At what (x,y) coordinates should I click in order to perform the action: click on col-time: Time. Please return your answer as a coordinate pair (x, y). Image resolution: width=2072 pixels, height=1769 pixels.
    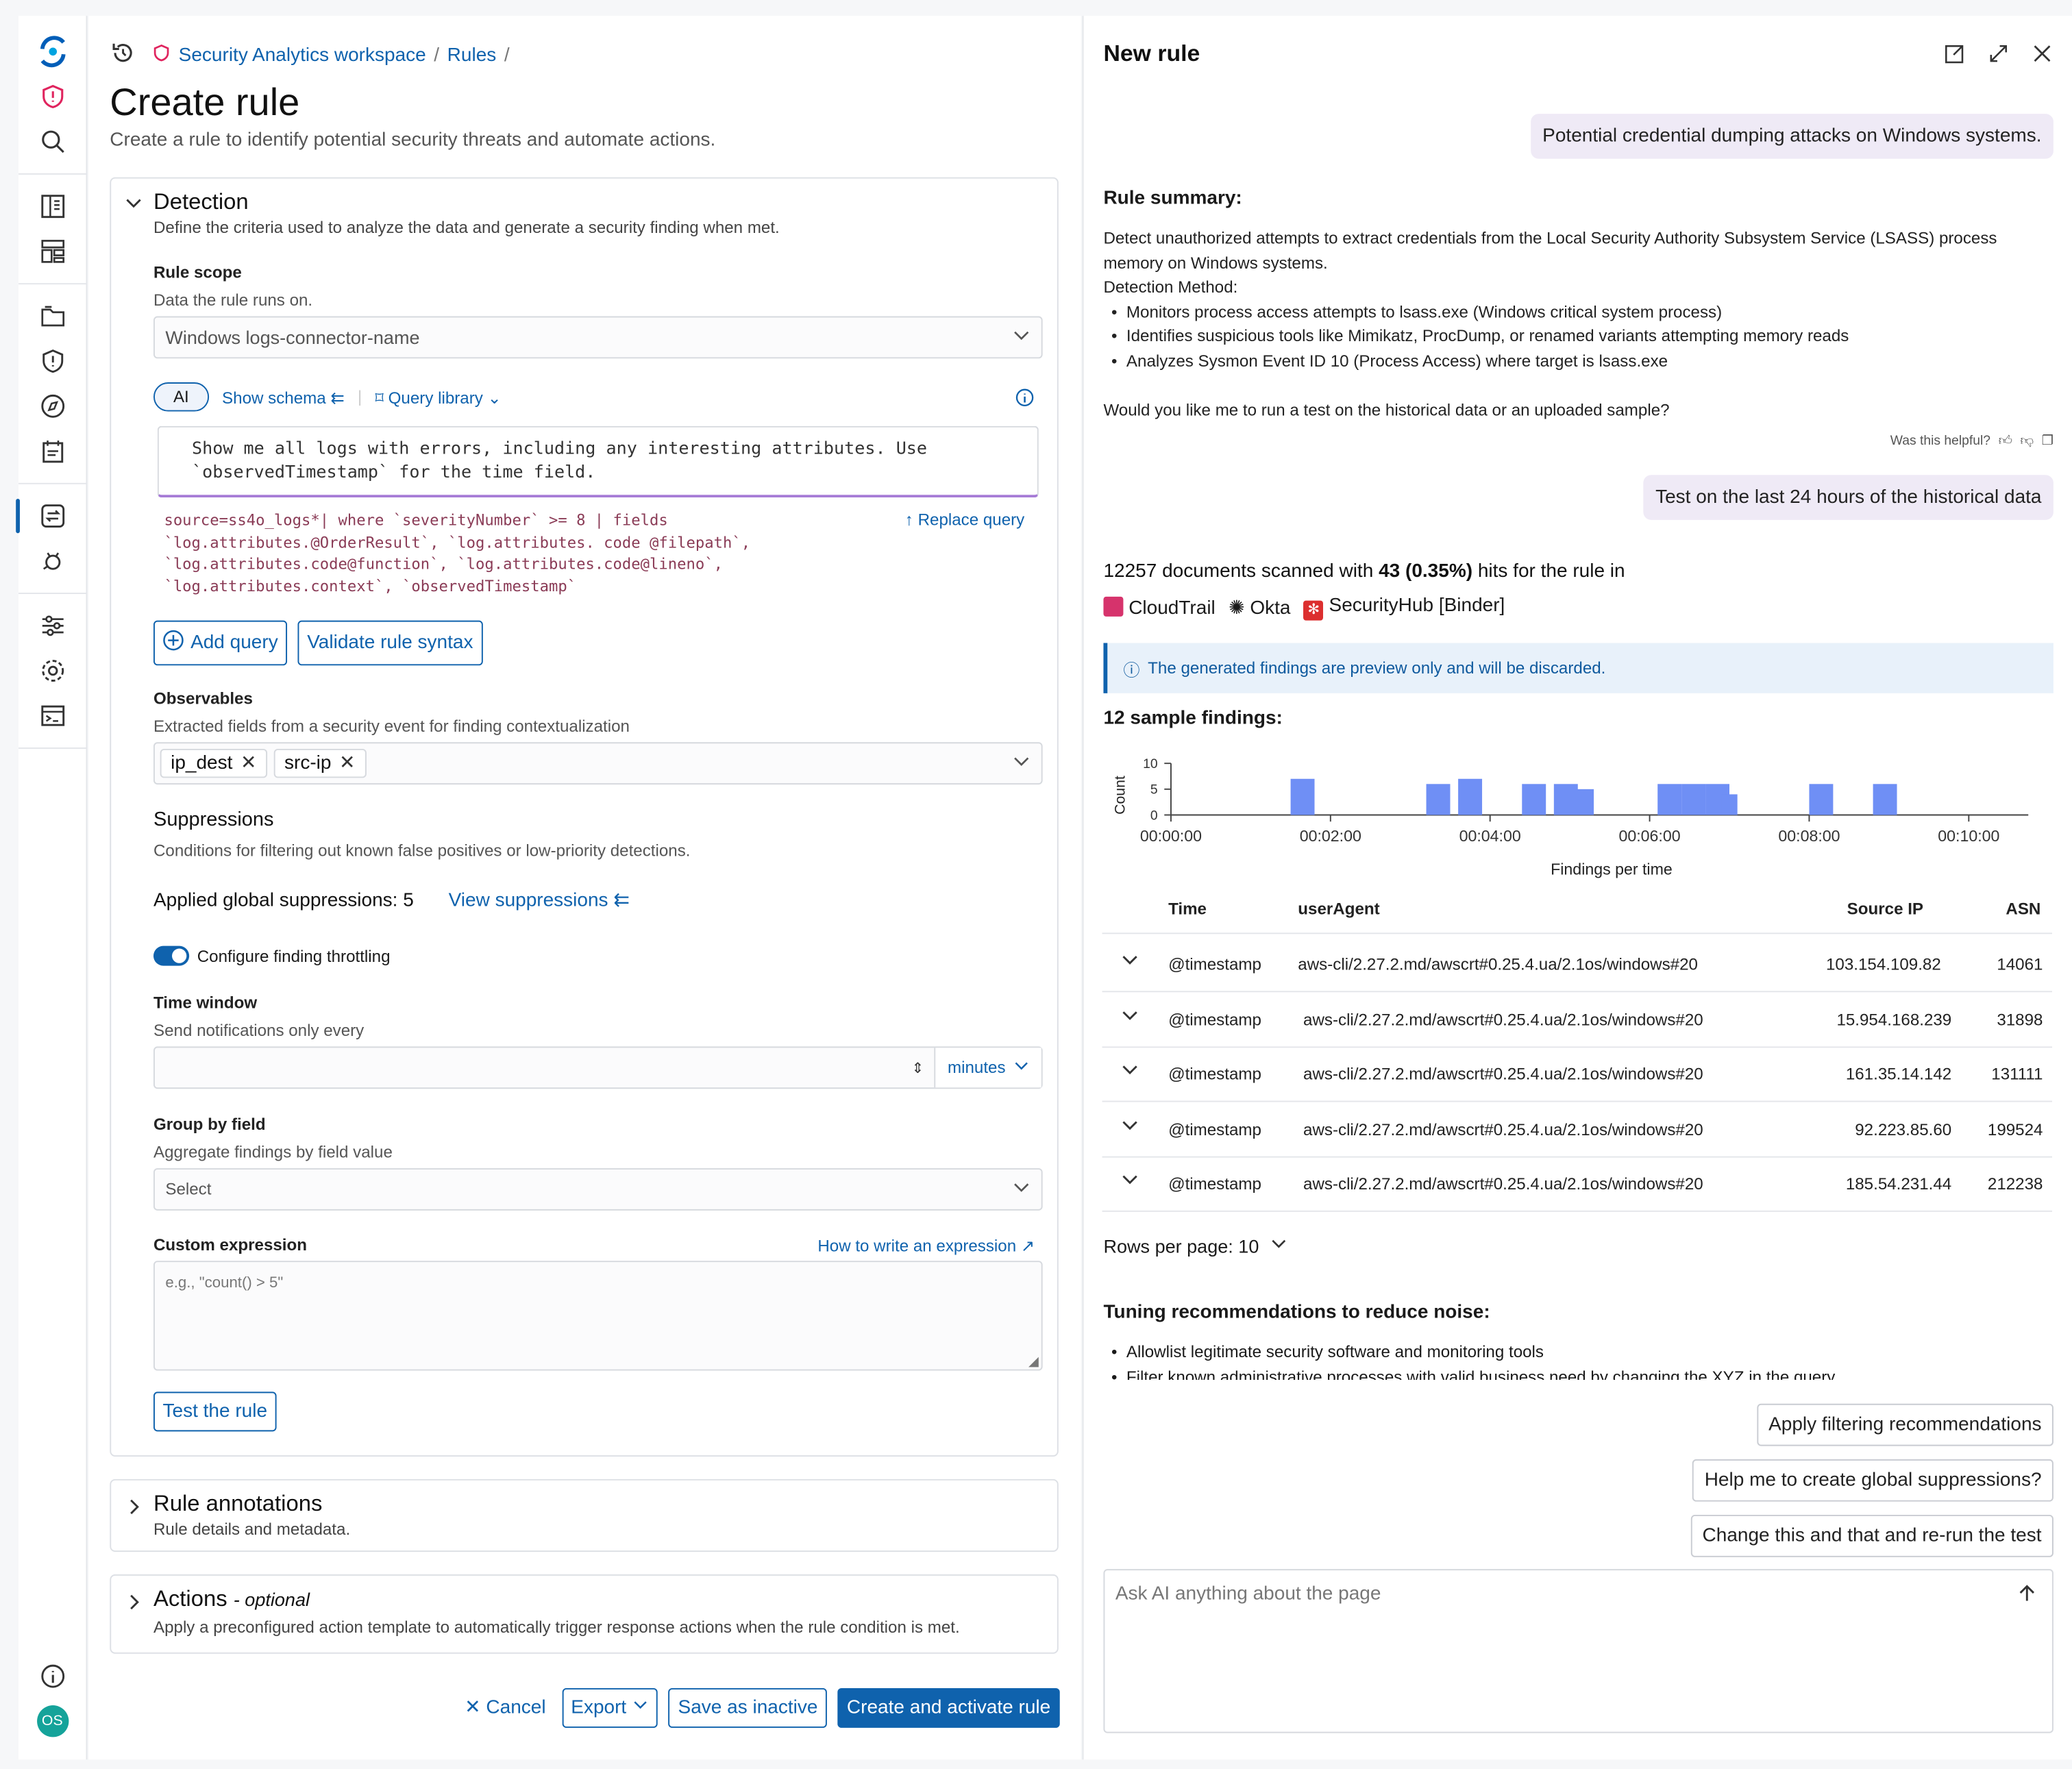
    Looking at the image, I should click on (1187, 909).